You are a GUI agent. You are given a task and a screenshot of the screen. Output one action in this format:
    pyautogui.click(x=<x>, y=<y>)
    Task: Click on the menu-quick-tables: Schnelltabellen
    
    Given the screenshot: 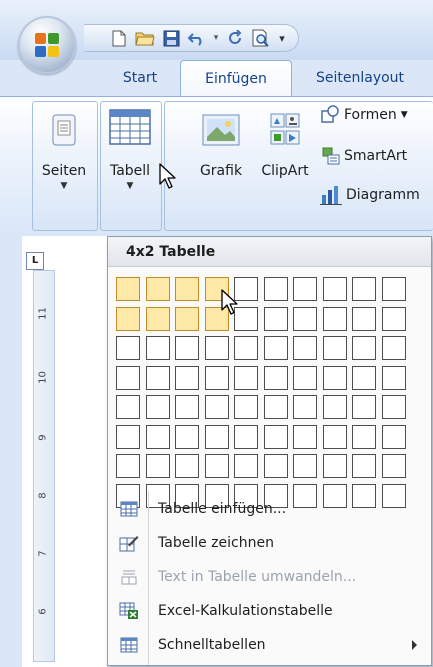 What is the action you would take?
    pyautogui.click(x=269, y=645)
    